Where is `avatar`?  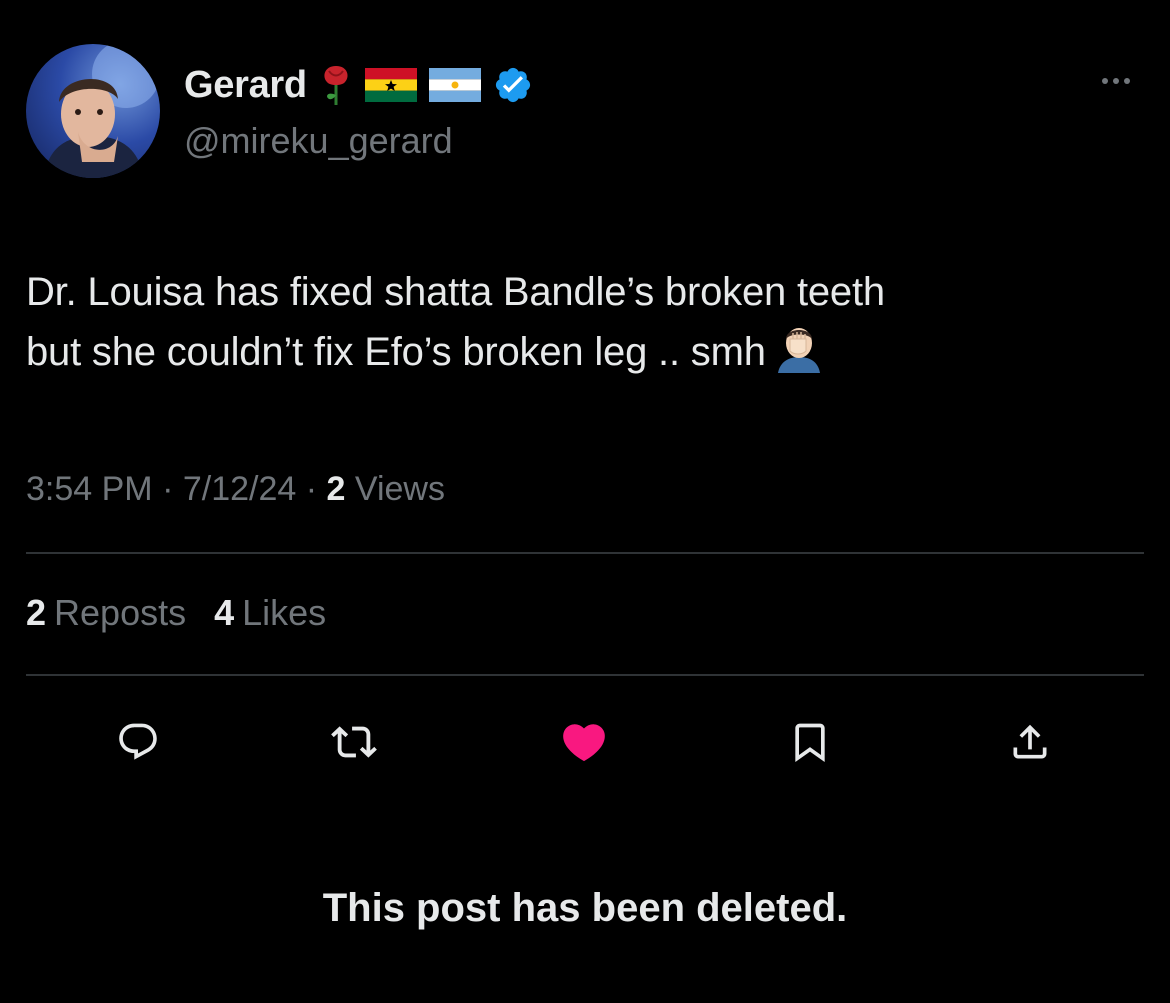 avatar is located at coordinates (93, 111).